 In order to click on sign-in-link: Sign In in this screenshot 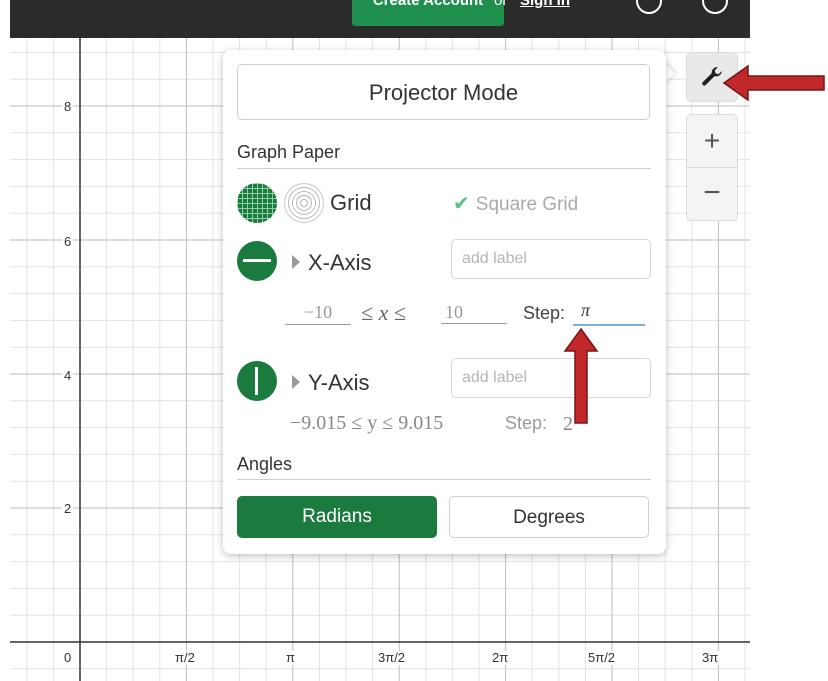, I will do `click(545, 4)`.